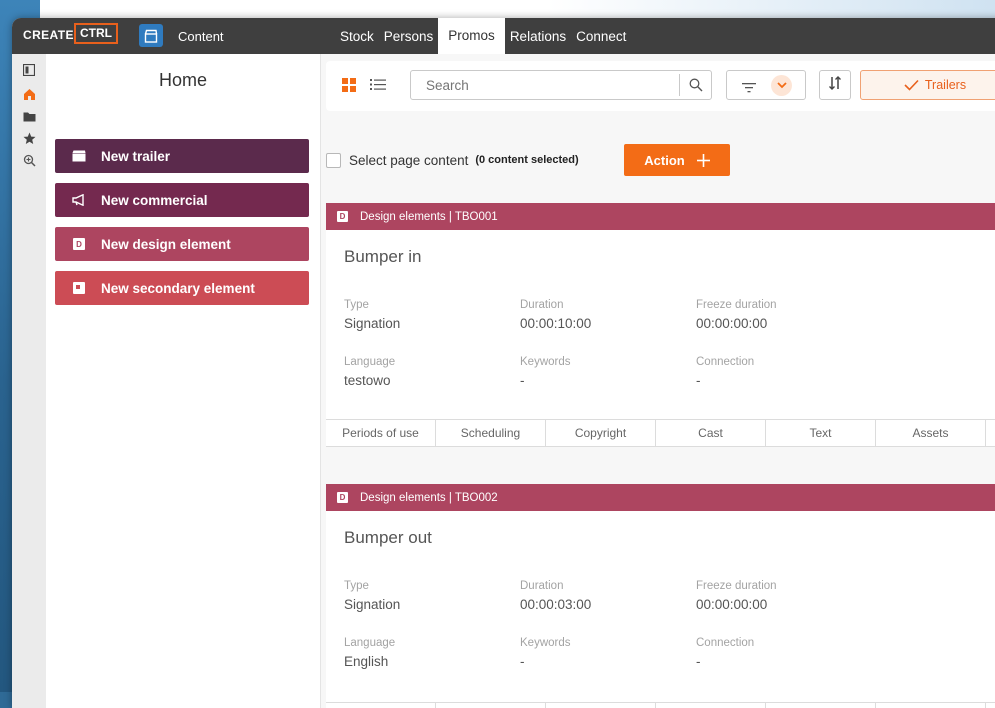 This screenshot has width=995, height=708. What do you see at coordinates (79, 200) in the screenshot?
I see `megaphone-icon` at bounding box center [79, 200].